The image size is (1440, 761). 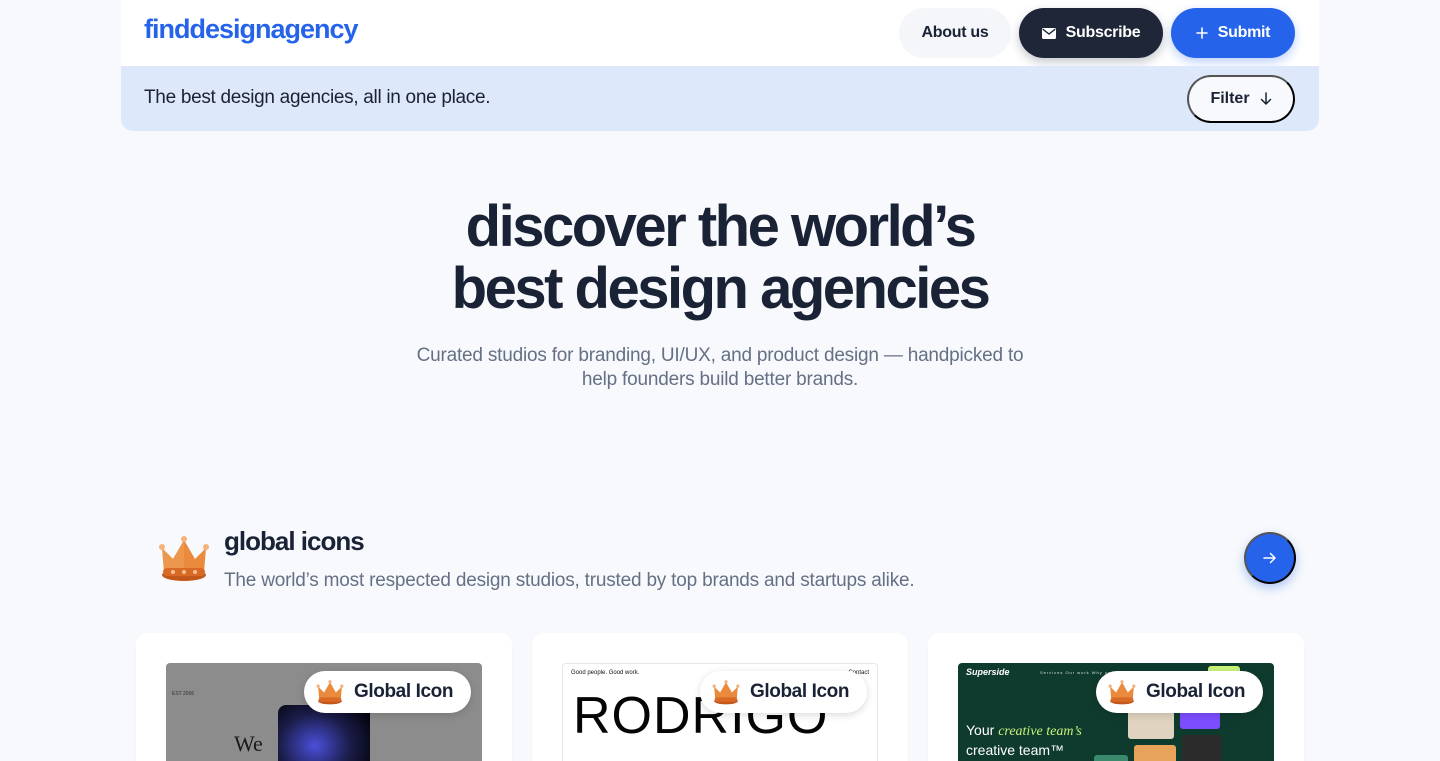 I want to click on thumbnail-headline-pre: Your, so click(x=980, y=730).